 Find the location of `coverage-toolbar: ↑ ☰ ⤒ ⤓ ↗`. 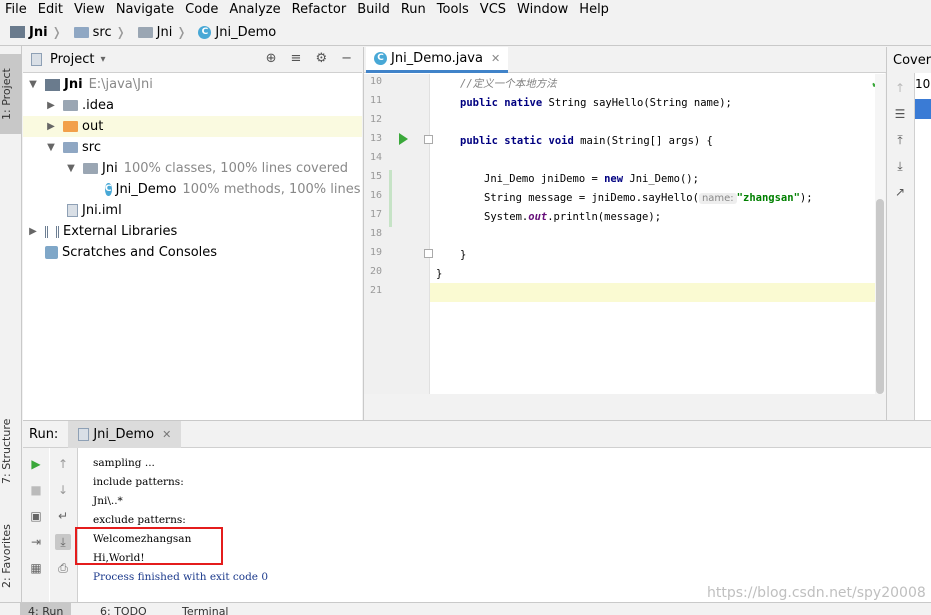

coverage-toolbar: ↑ ☰ ⤒ ⤓ ↗ is located at coordinates (900, 246).